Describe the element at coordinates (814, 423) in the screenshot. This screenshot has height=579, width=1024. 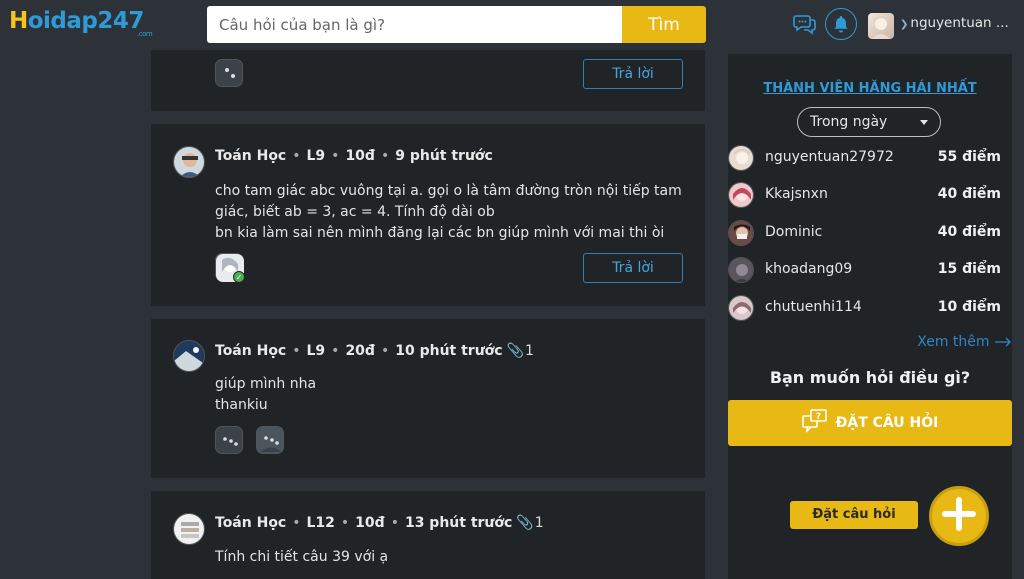
I see `question-bubble-icon: ?` at that location.